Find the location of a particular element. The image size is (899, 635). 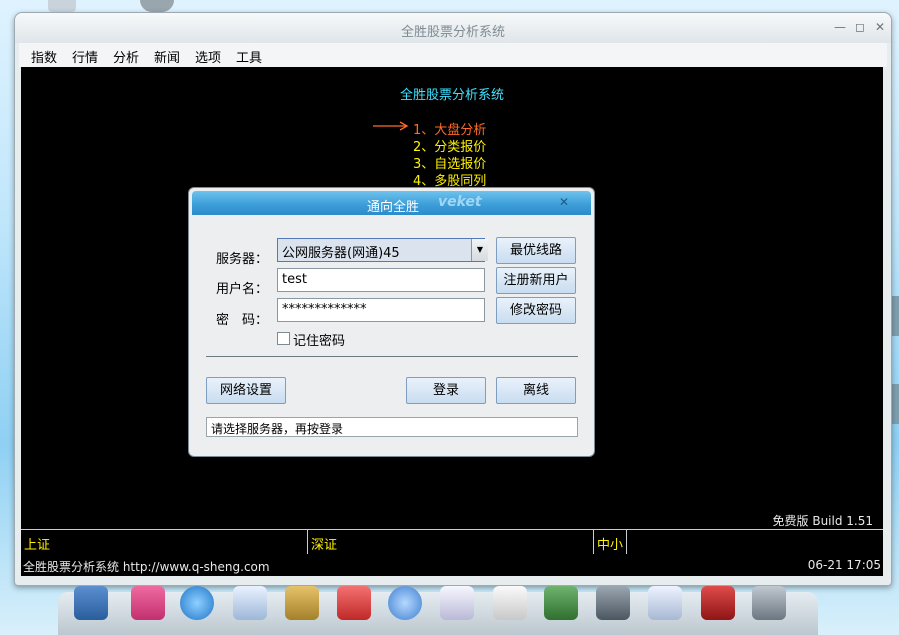

media-player-icon is located at coordinates (302, 603).